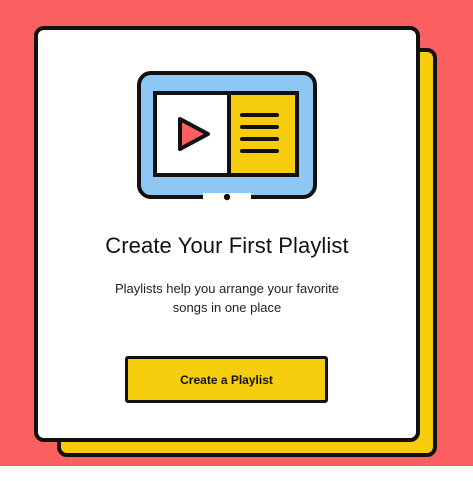  I want to click on create-playlist-button: Create a Playlist, so click(226, 379).